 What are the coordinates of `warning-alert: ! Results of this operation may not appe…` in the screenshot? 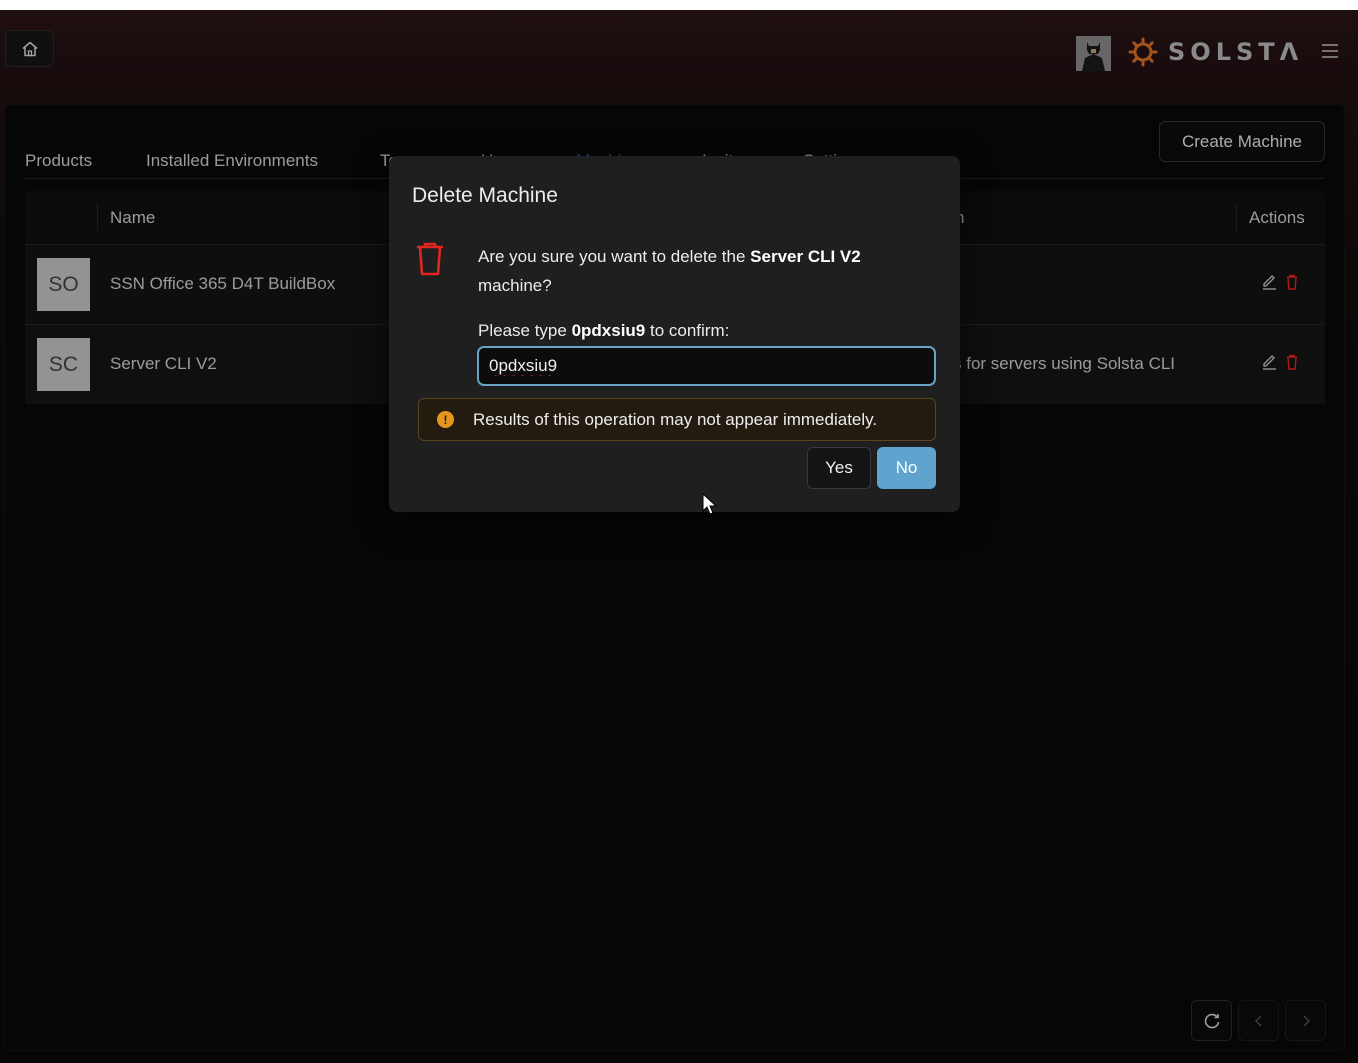 It's located at (677, 419).